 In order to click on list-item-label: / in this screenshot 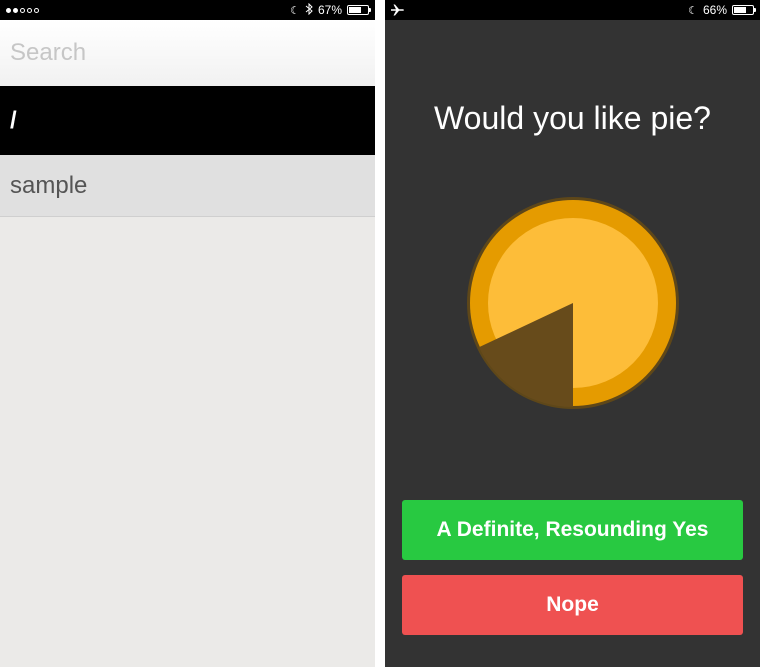, I will do `click(13, 120)`.